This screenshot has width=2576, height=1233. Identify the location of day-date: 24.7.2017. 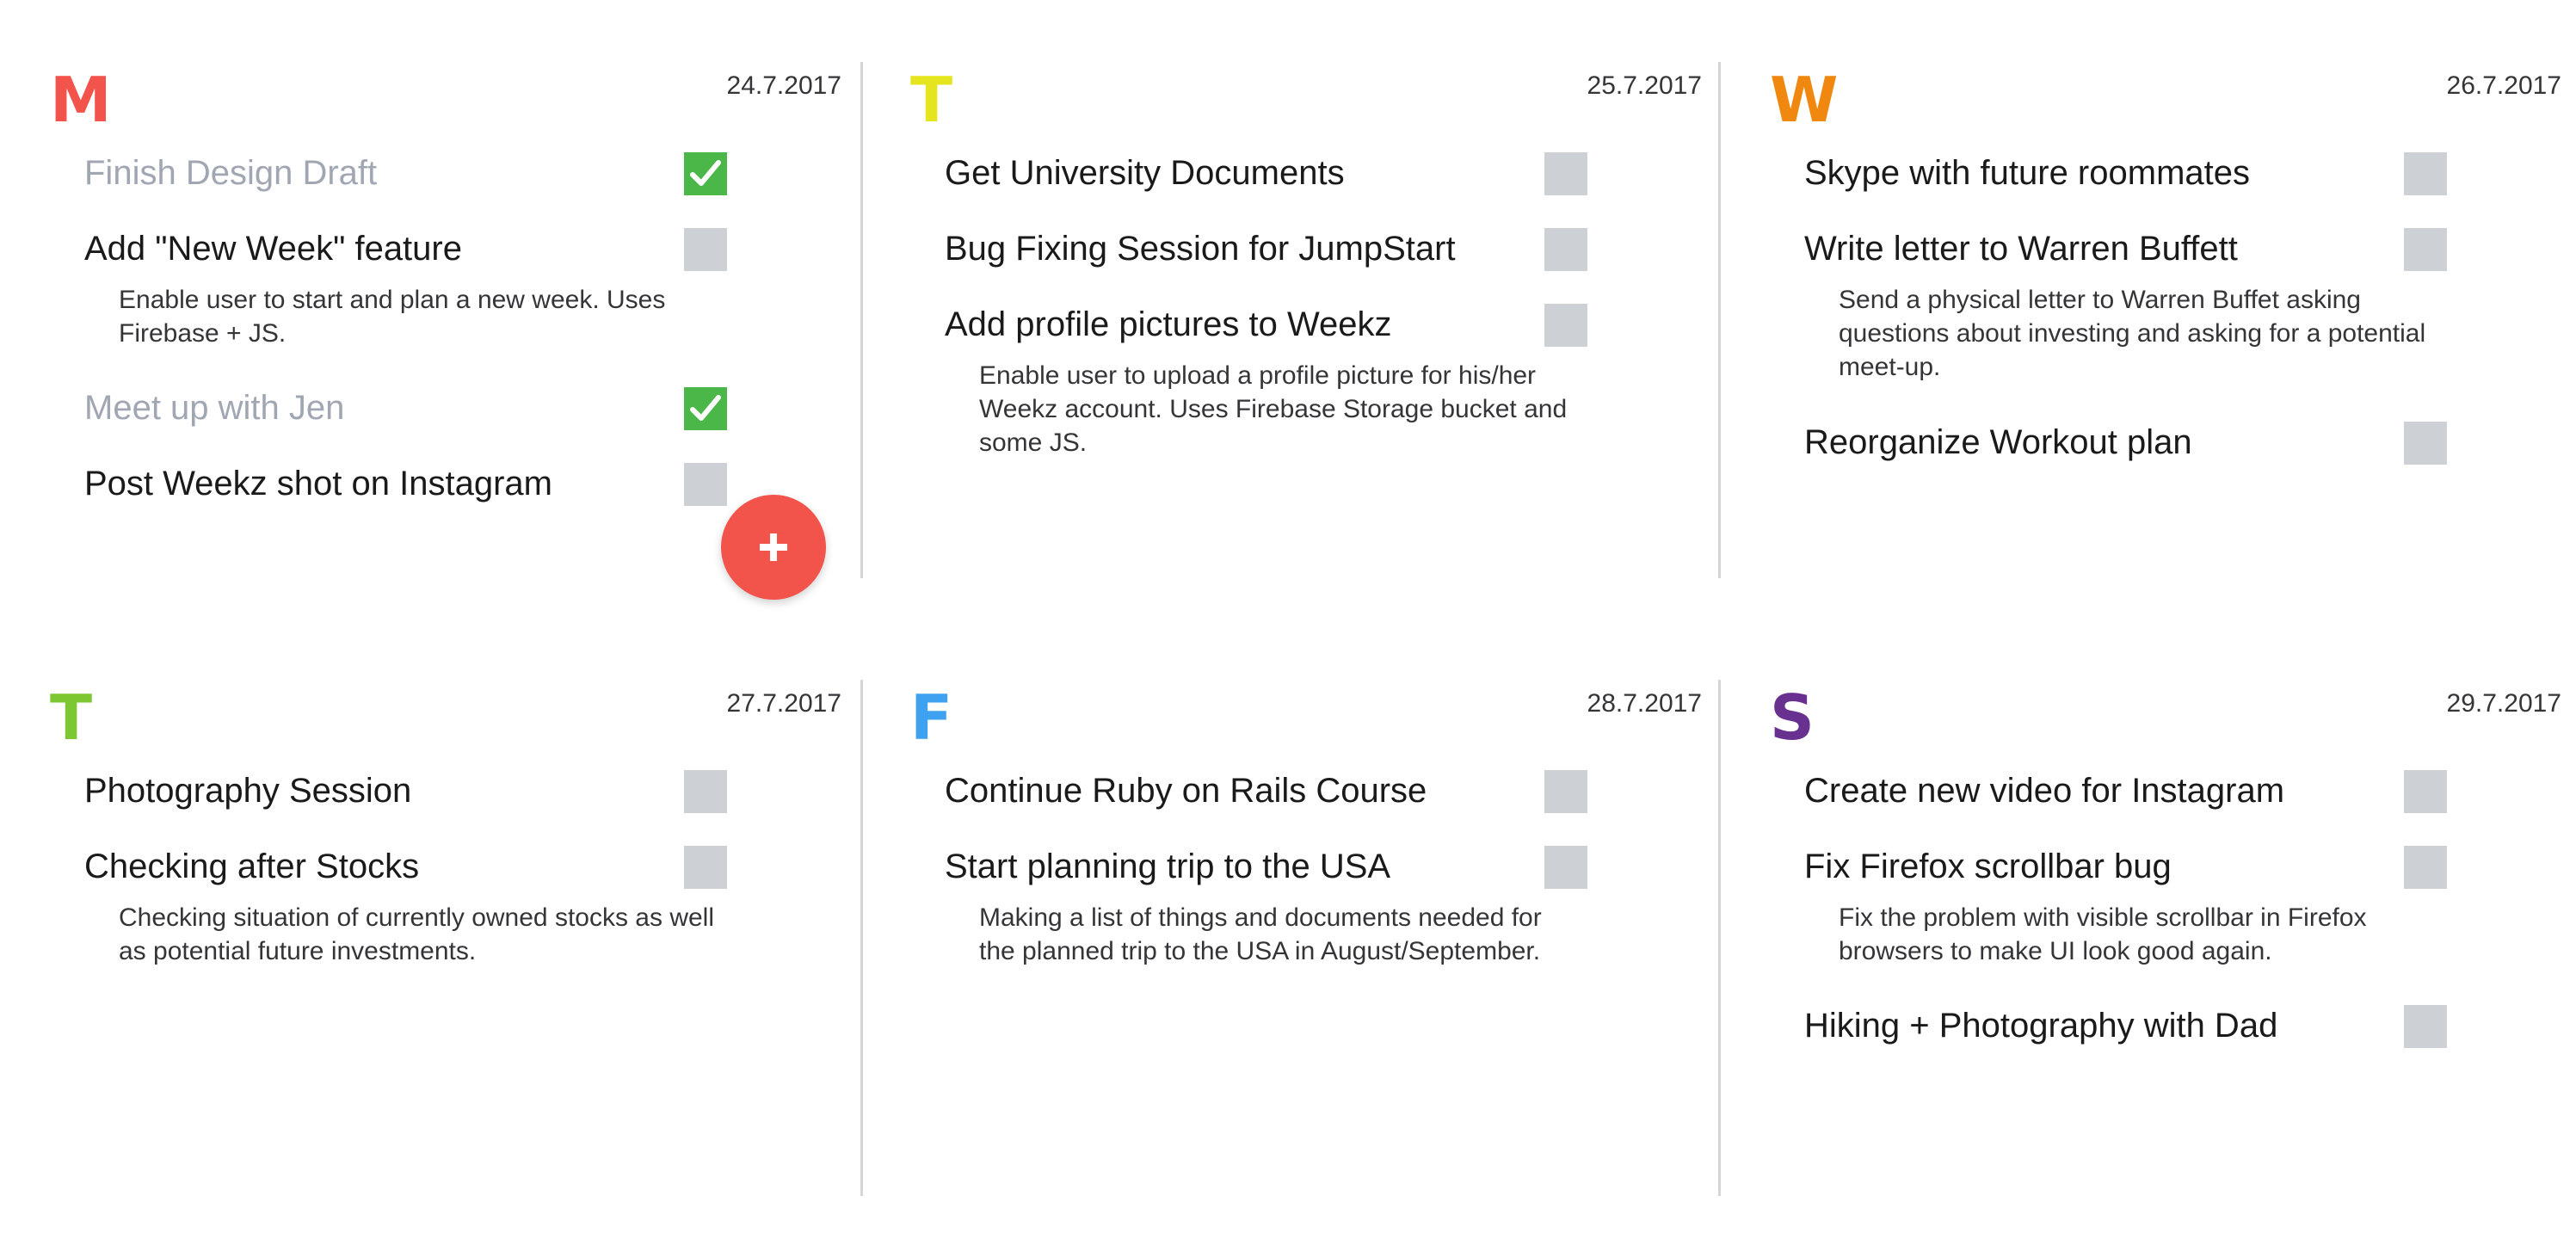
(783, 86).